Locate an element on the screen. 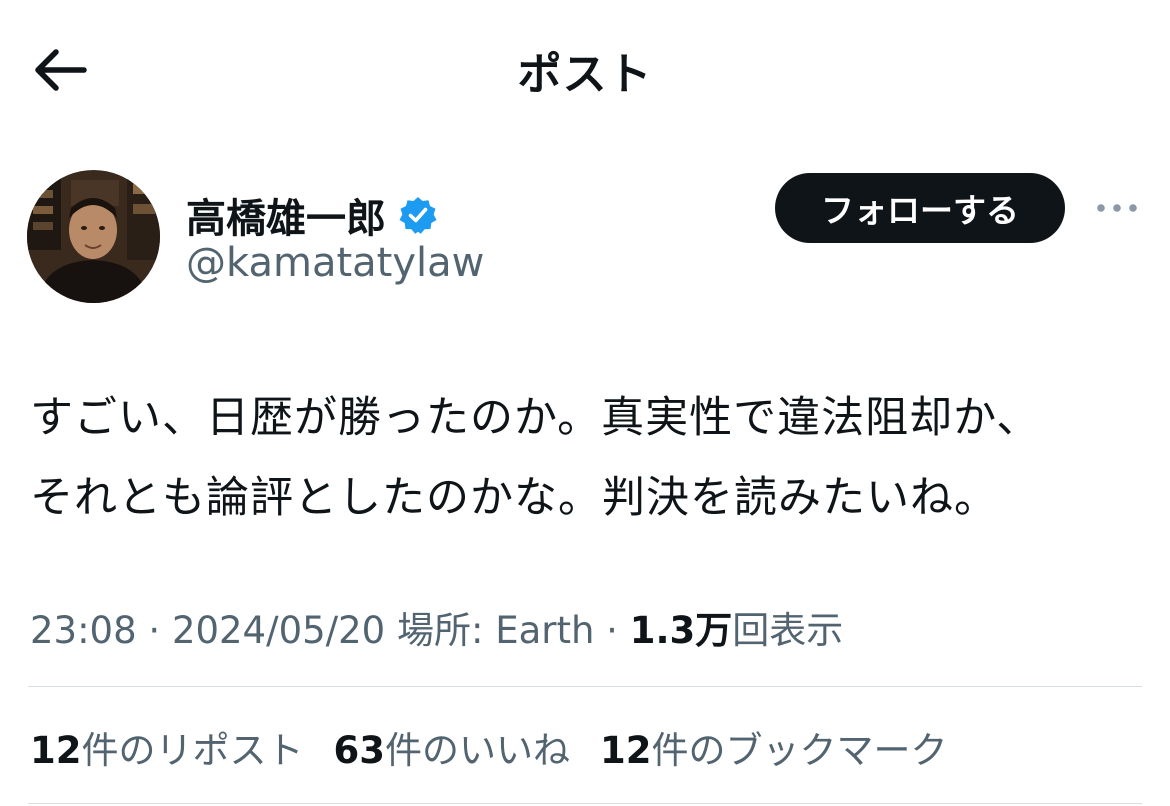 The height and width of the screenshot is (806, 1170). bookmarks-label: 件のブックマーク is located at coordinates (799, 750).